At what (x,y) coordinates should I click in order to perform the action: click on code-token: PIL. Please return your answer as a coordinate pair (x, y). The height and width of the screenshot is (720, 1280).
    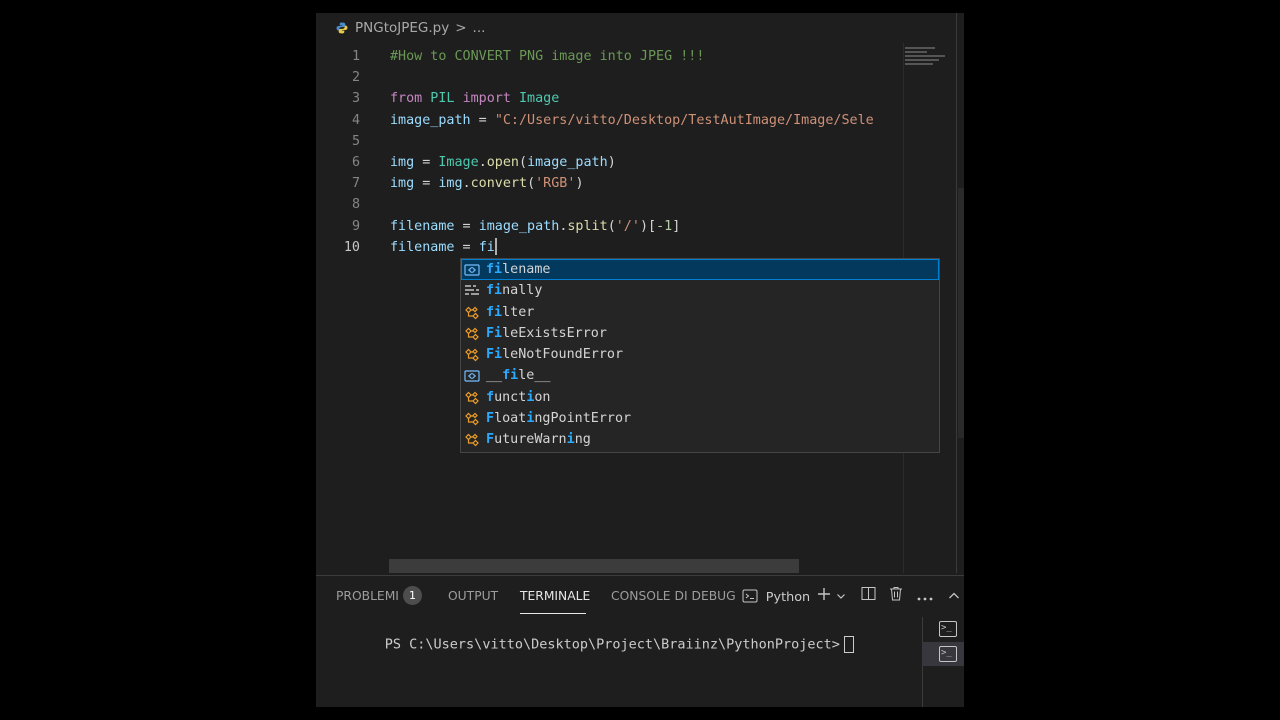
    Looking at the image, I should click on (442, 99).